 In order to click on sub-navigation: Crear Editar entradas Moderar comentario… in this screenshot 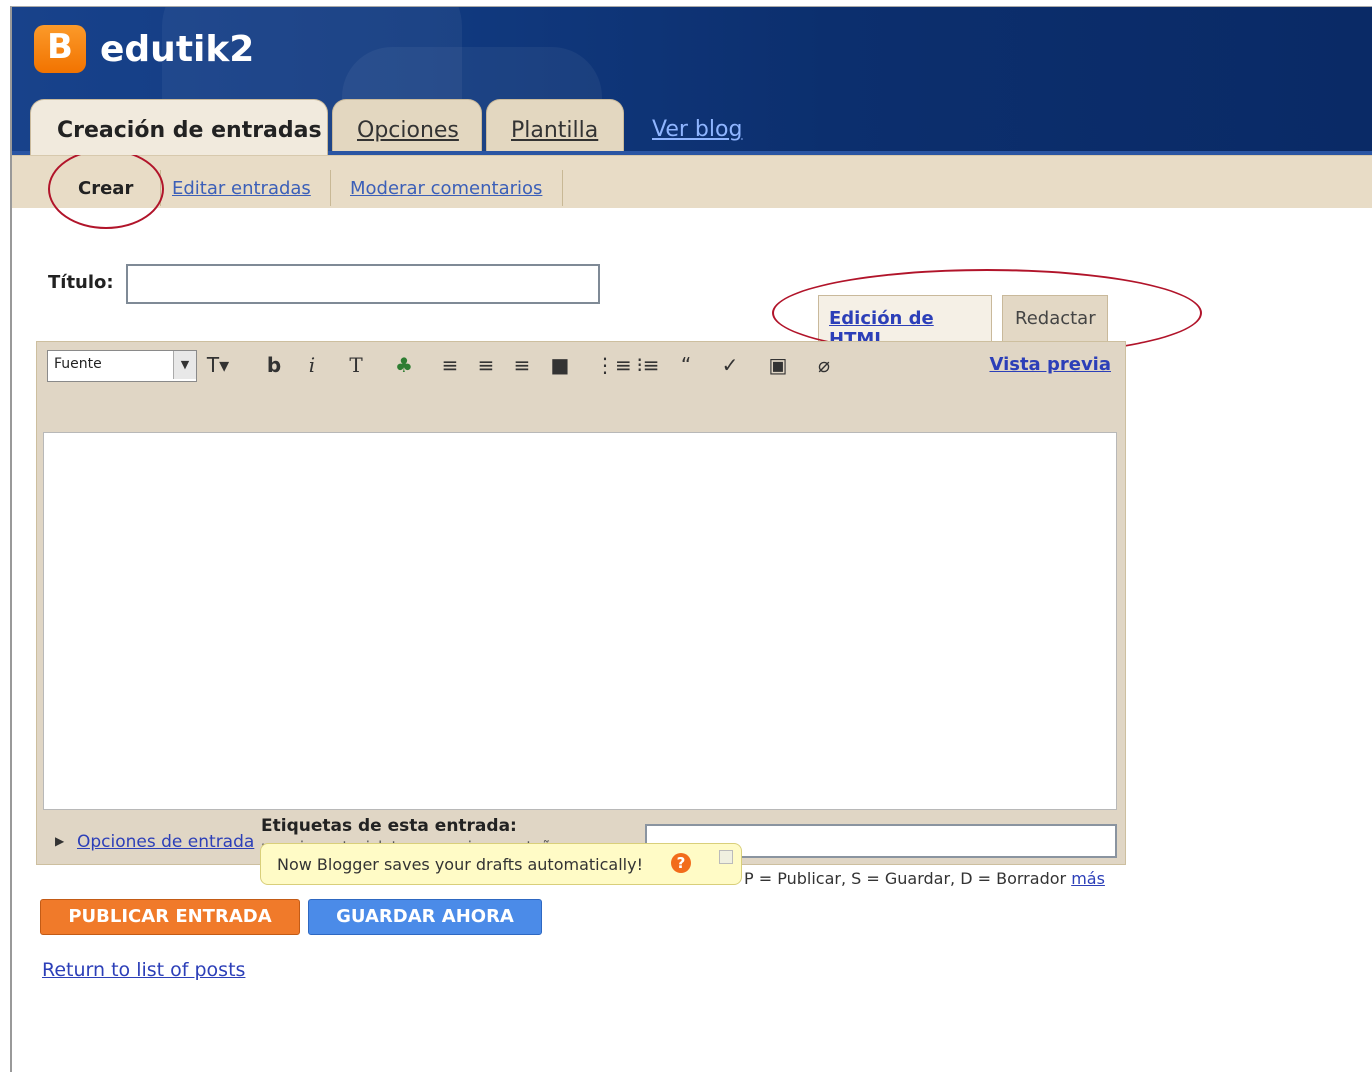, I will do `click(692, 181)`.